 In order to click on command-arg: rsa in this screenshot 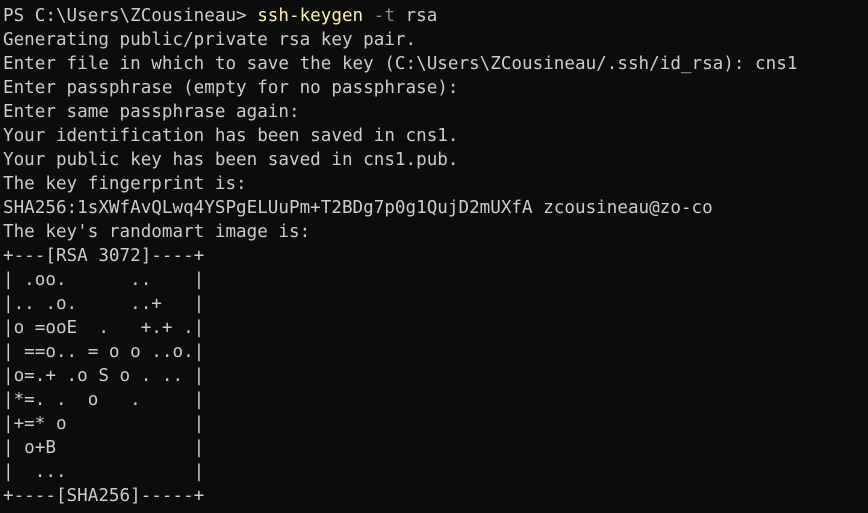, I will do `click(416, 16)`.